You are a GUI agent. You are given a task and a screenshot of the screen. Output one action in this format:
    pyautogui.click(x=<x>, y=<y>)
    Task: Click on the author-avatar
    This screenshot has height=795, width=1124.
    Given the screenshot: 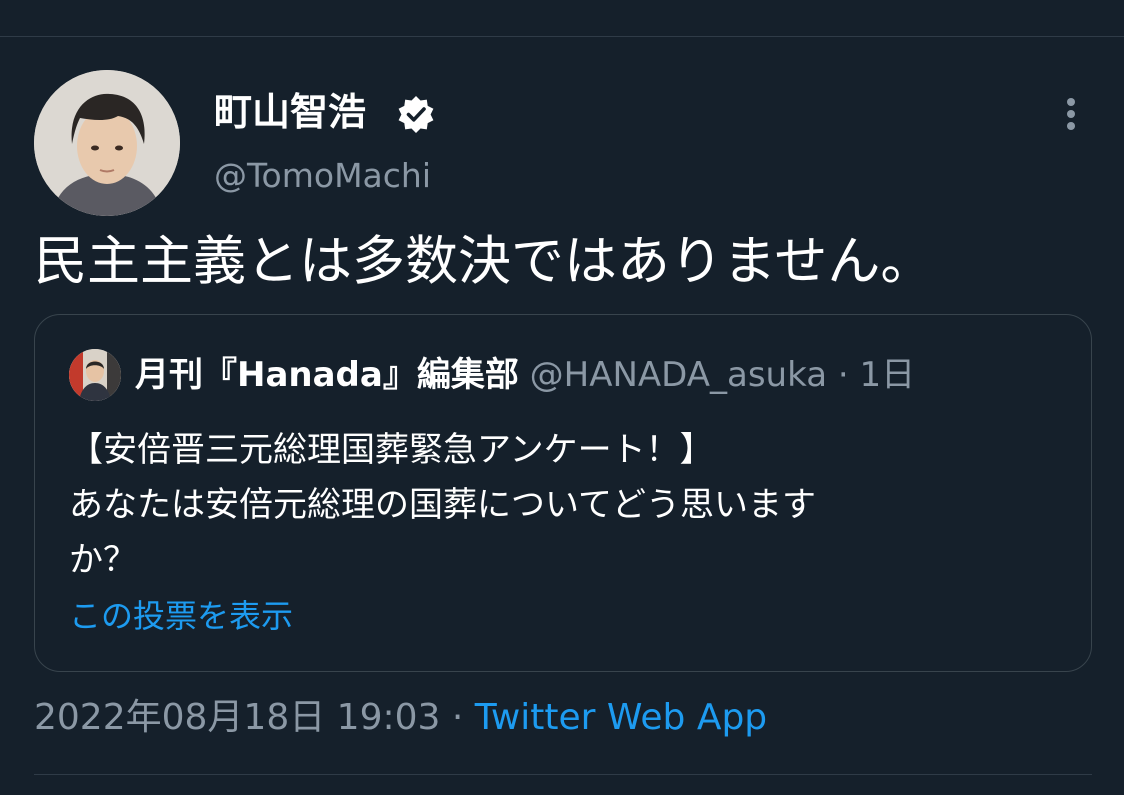 What is the action you would take?
    pyautogui.click(x=107, y=143)
    